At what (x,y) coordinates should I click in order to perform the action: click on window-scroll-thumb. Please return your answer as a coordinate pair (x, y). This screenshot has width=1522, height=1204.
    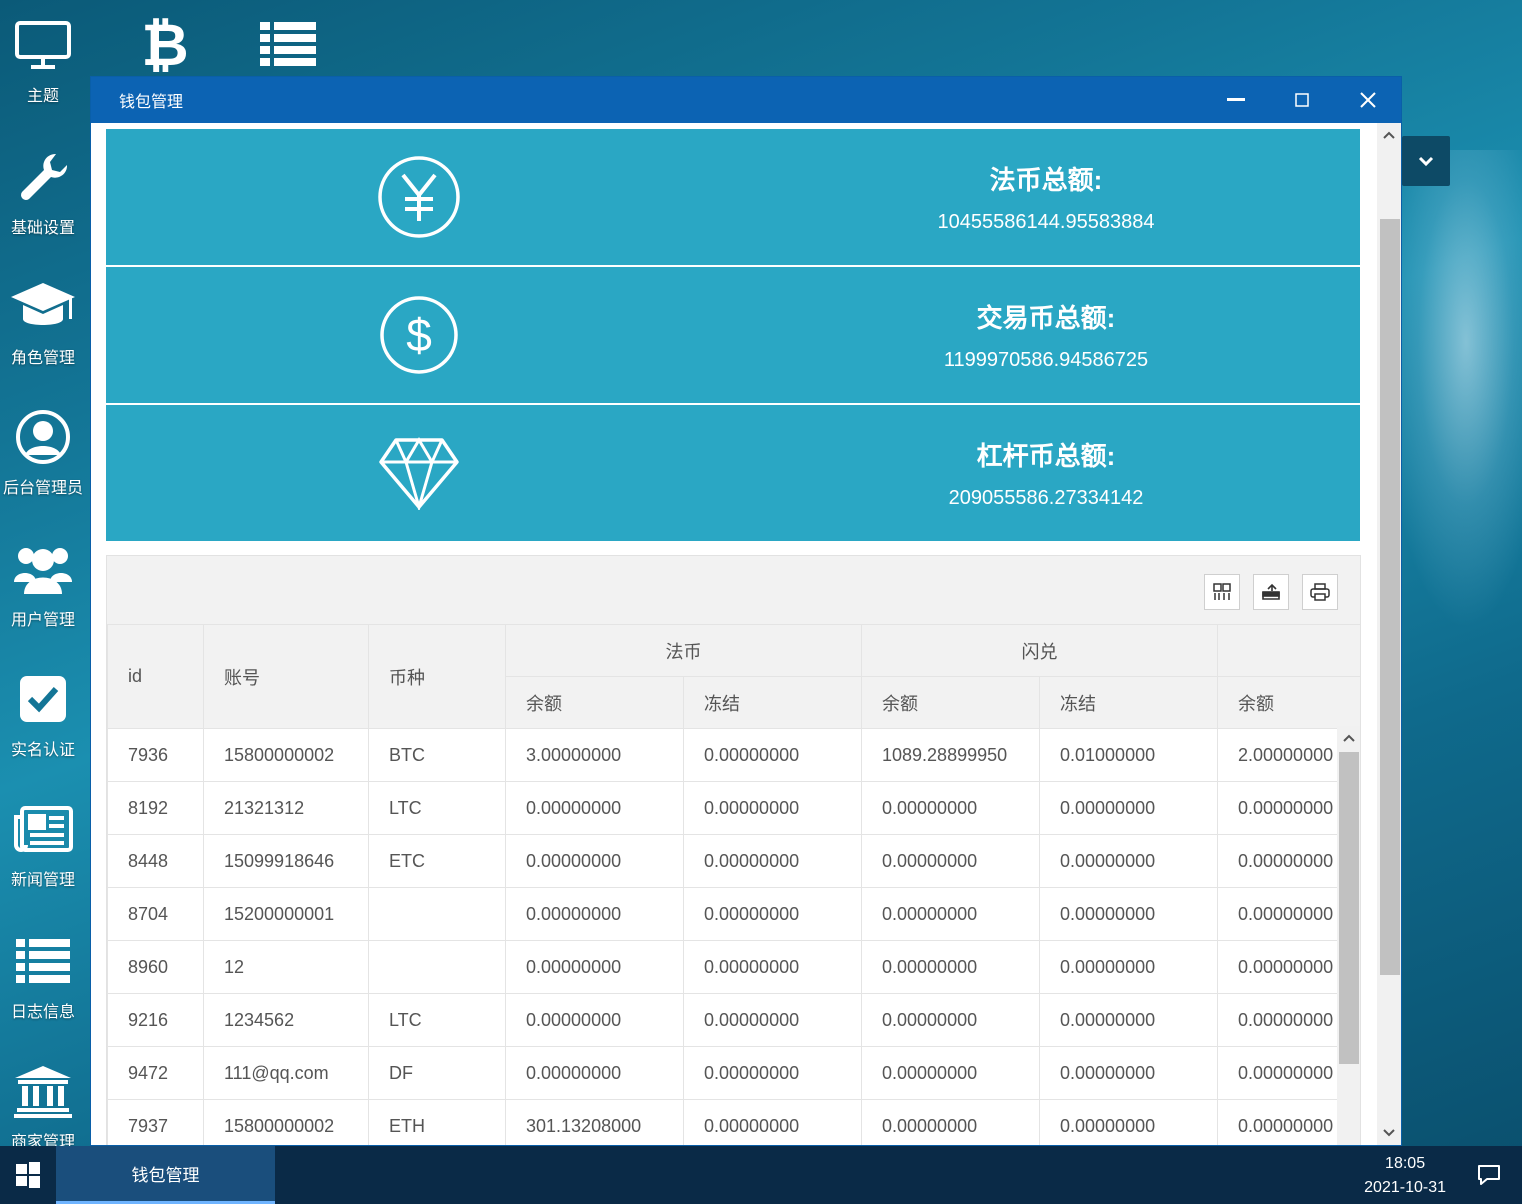
    Looking at the image, I should click on (1390, 597).